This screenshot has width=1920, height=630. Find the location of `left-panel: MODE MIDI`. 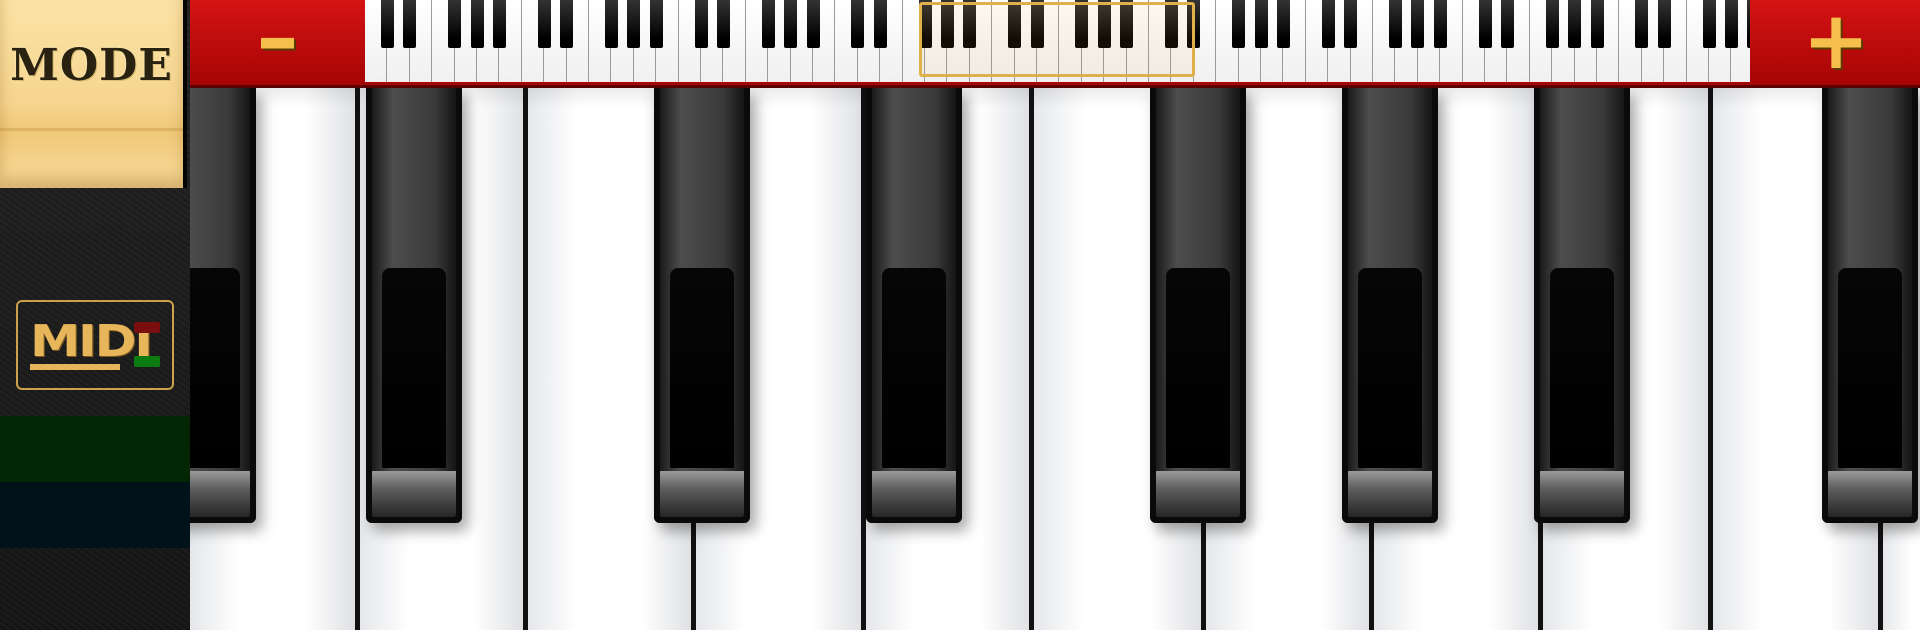

left-panel: MODE MIDI is located at coordinates (95, 315).